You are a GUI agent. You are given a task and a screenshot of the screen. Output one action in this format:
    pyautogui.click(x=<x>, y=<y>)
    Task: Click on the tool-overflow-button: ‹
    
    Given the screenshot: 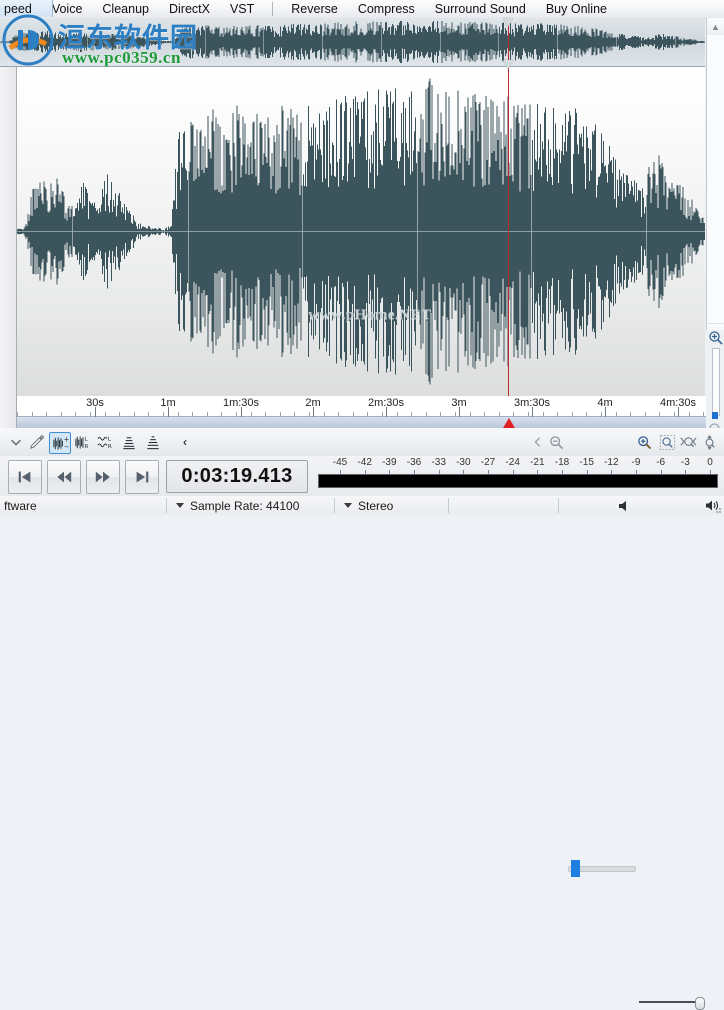 What is the action you would take?
    pyautogui.click(x=185, y=442)
    